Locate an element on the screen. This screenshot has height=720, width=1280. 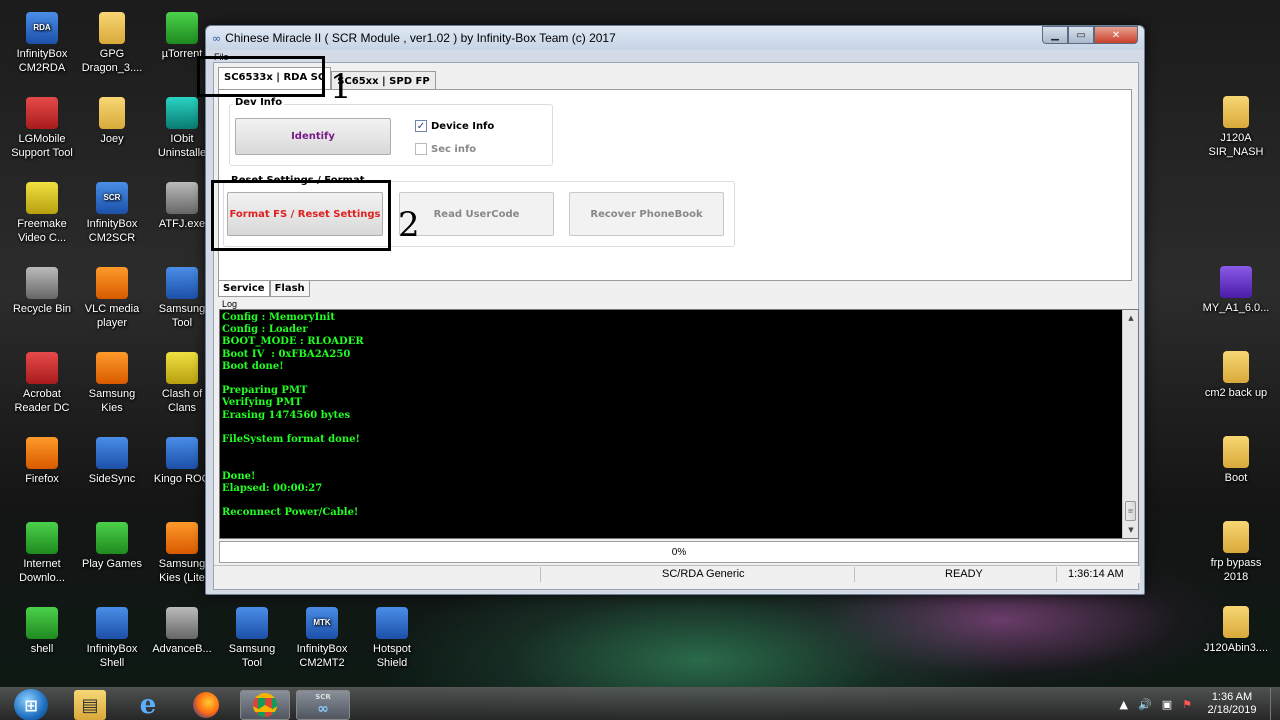
clock: 1:36 AM 2/18/2019 is located at coordinates (1232, 704).